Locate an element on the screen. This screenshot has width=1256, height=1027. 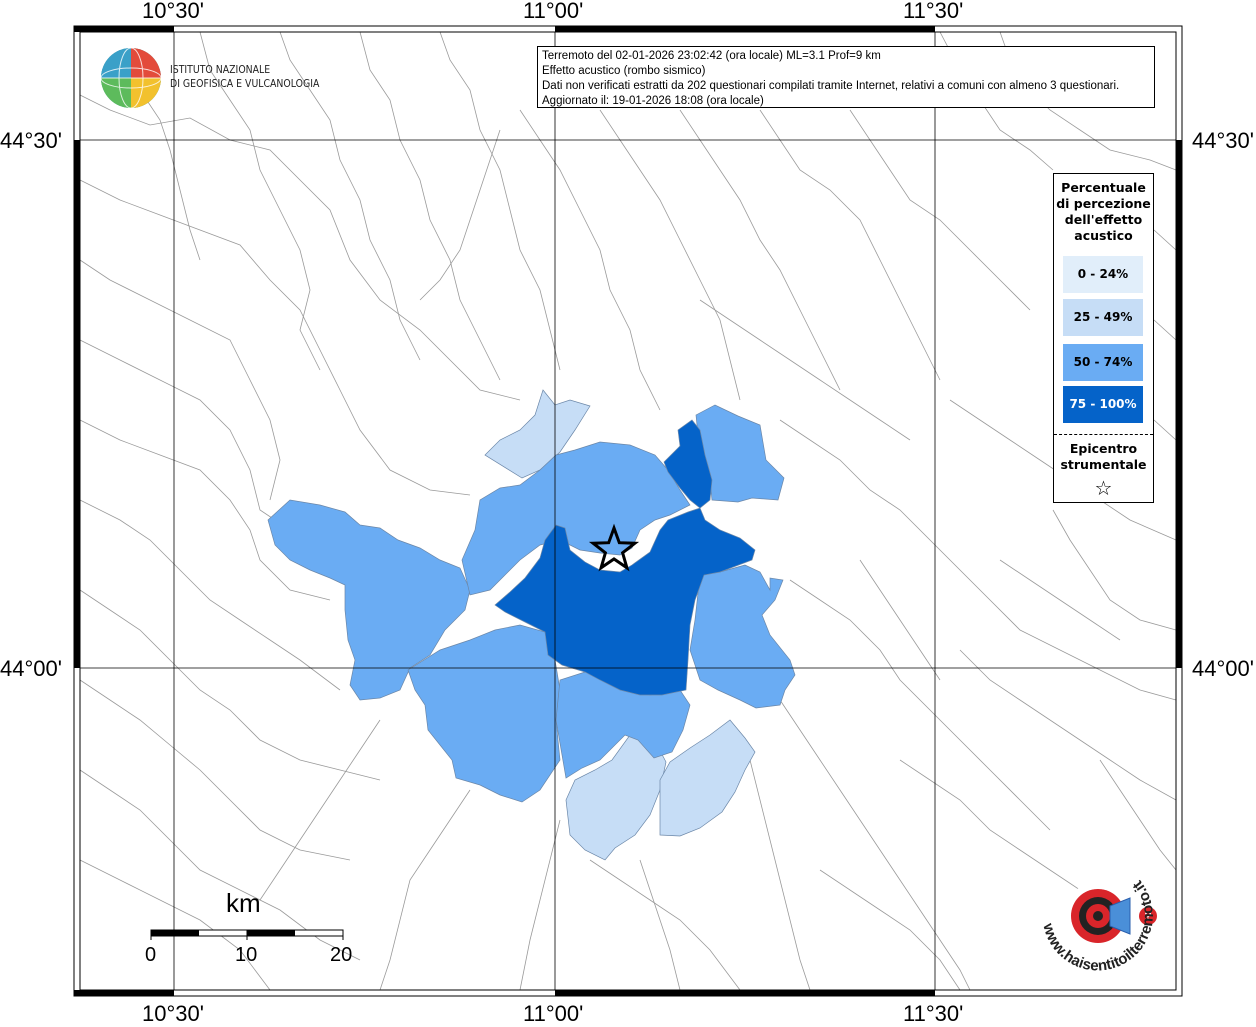
legend-swatch-0-24: 0 - 24% is located at coordinates (1103, 274).